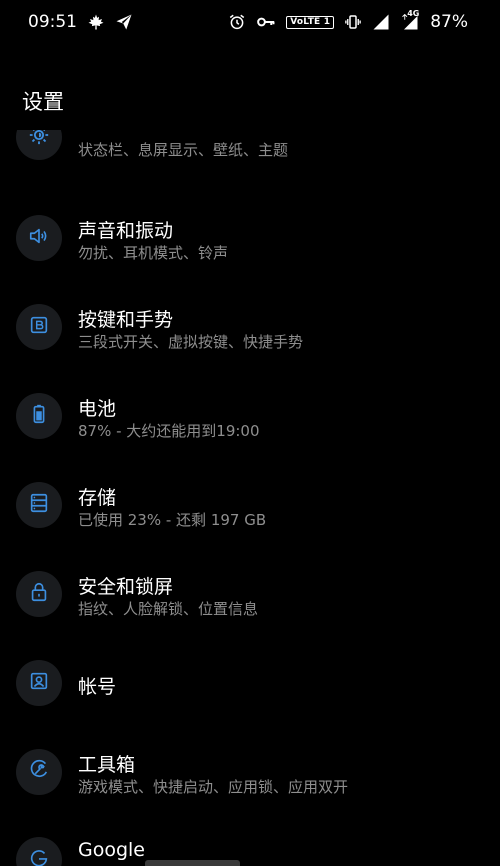 The height and width of the screenshot is (866, 500). I want to click on volte-badge: VoLTE 1, so click(310, 22).